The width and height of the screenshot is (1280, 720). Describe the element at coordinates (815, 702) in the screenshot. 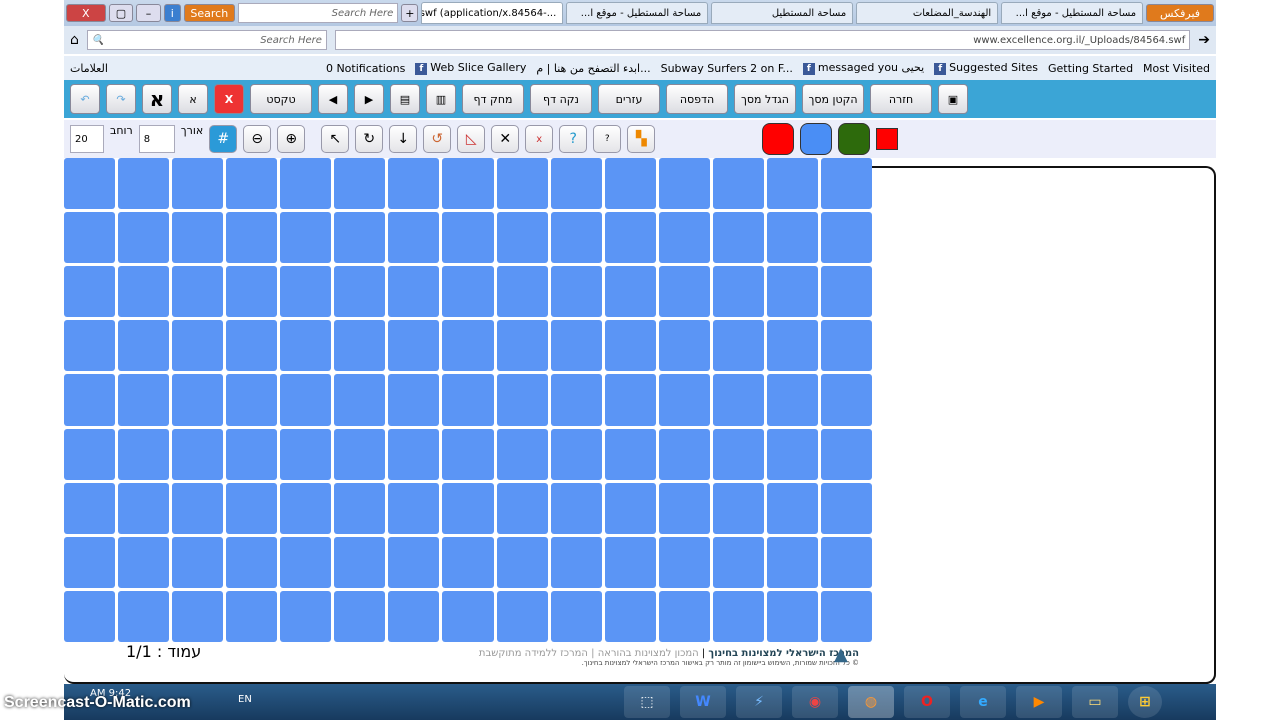

I see `chrome-icon: ◉` at that location.